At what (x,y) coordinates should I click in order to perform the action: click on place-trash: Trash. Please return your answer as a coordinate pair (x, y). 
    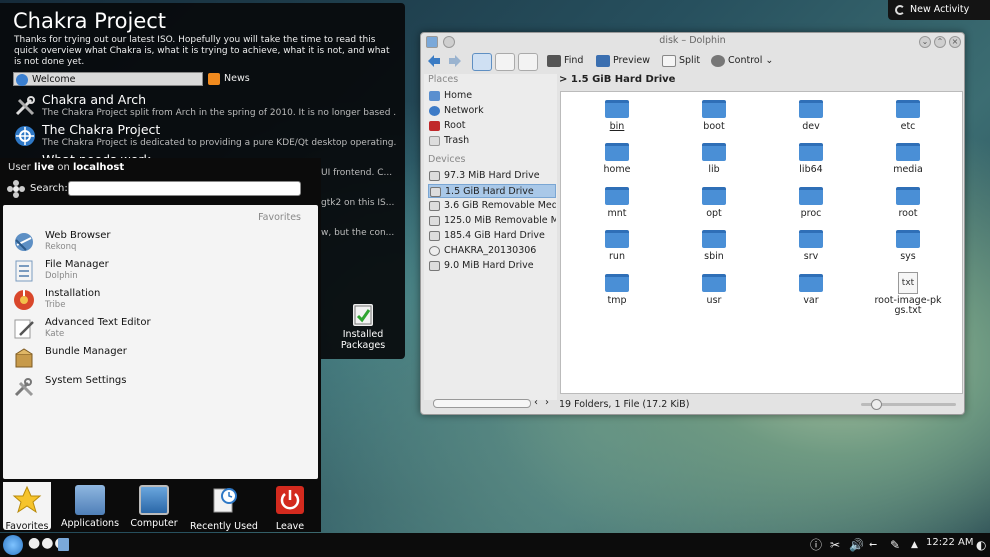
    Looking at the image, I should click on (492, 141).